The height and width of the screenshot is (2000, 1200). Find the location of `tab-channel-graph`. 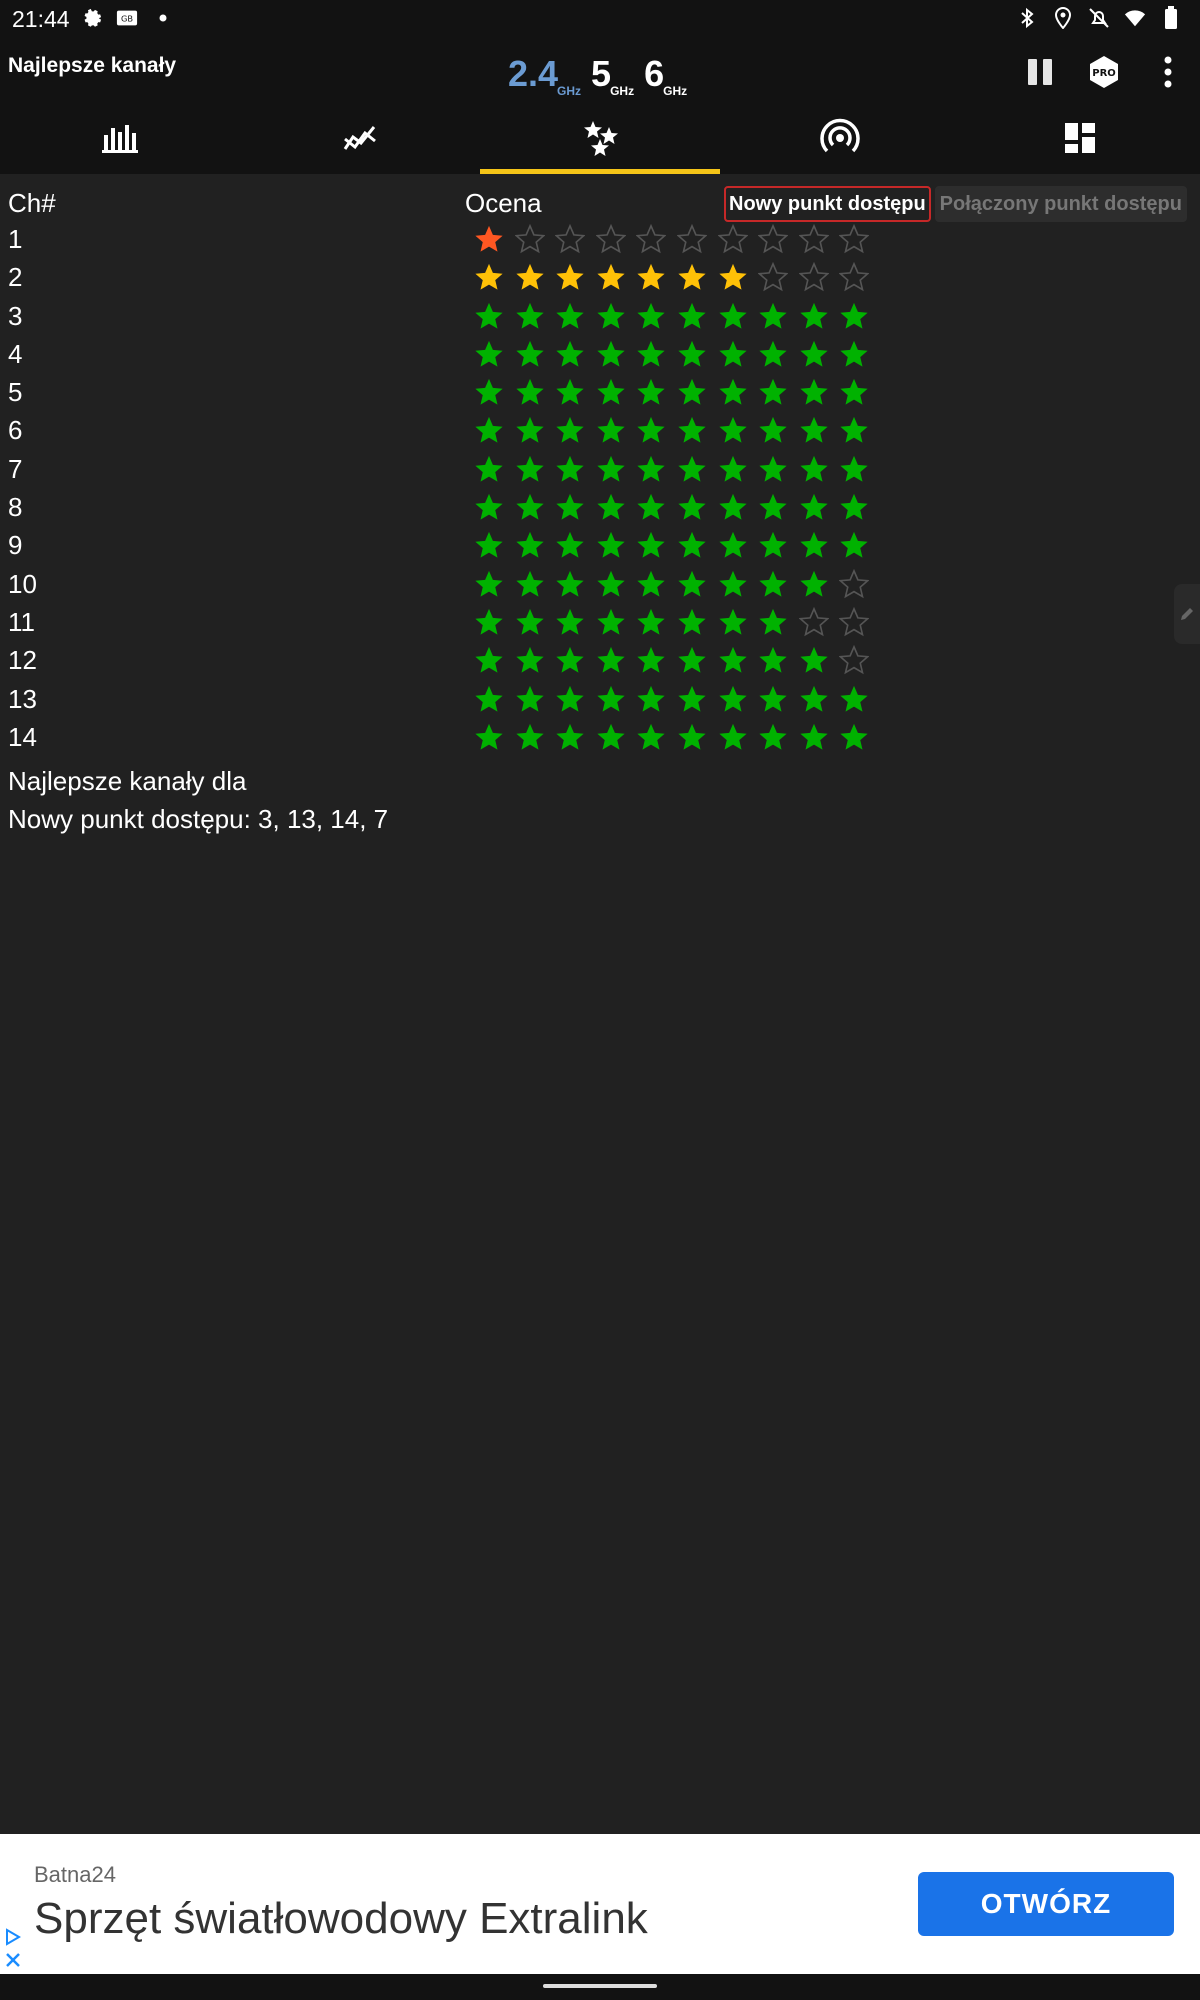

tab-channel-graph is located at coordinates (120, 138).